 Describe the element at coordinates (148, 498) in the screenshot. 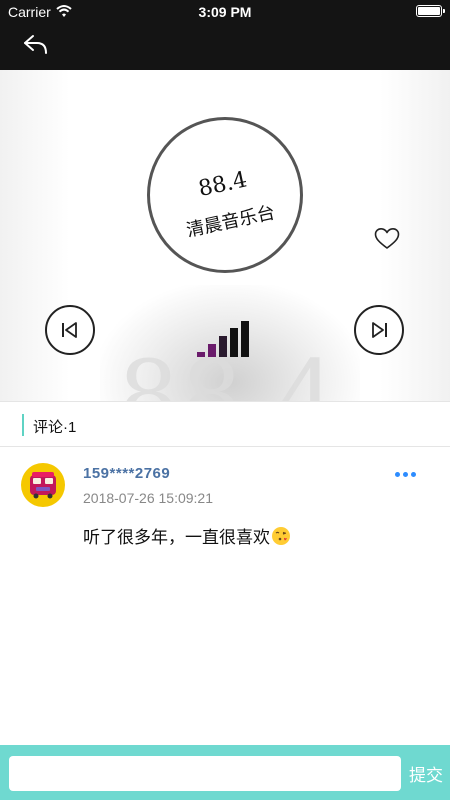

I see `comment-timestamp: 2018-07-26 15:09:21` at that location.